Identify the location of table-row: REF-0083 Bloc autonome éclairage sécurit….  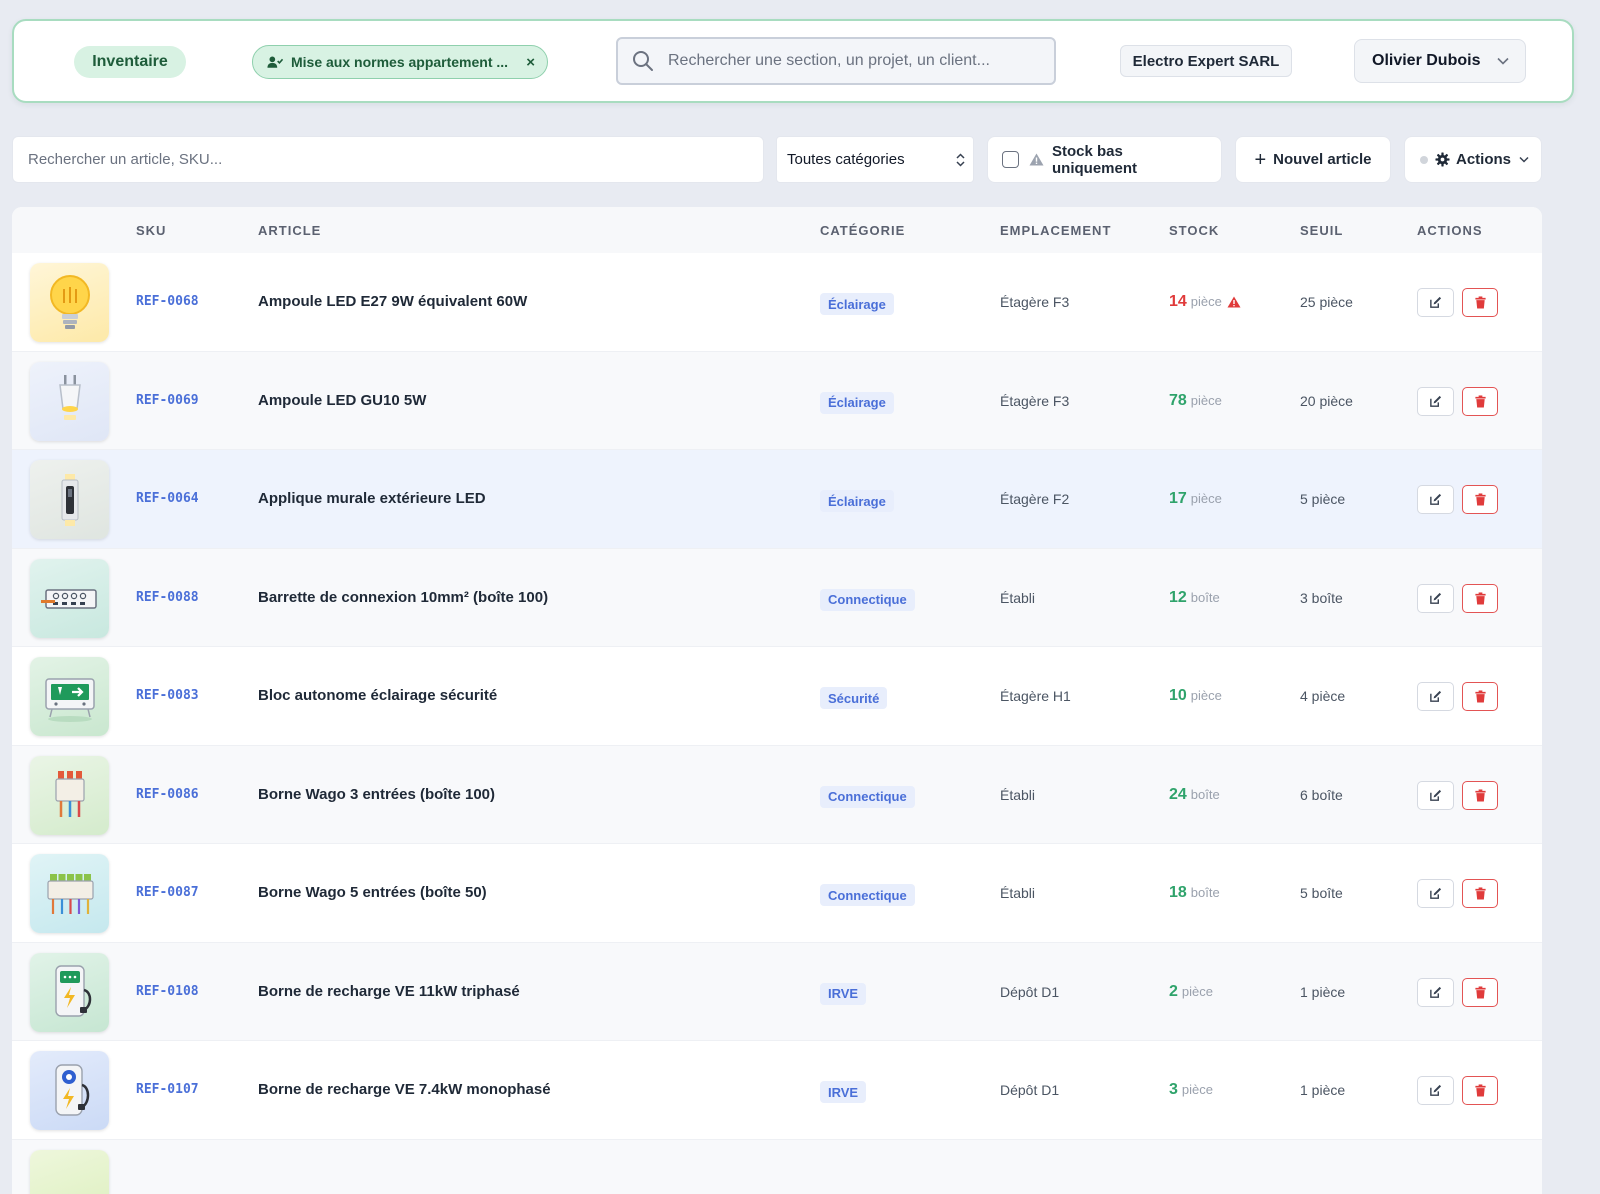
(777, 696).